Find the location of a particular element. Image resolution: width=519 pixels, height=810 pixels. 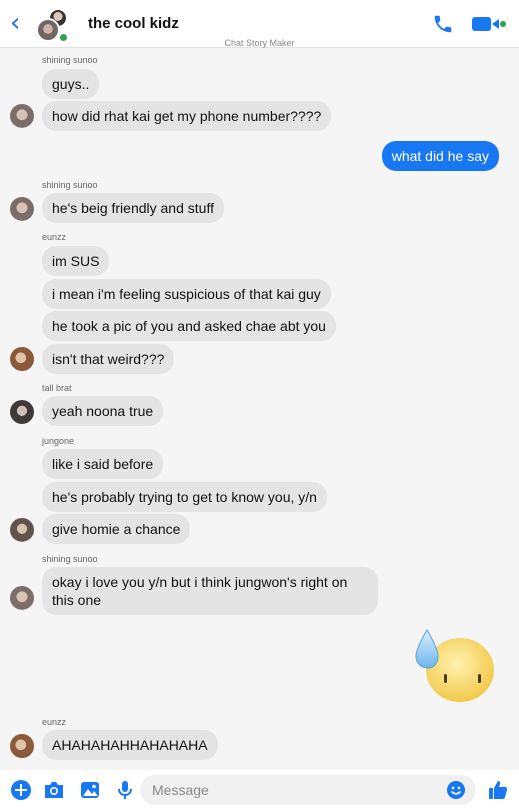

composer-bar: Message is located at coordinates (259, 790).